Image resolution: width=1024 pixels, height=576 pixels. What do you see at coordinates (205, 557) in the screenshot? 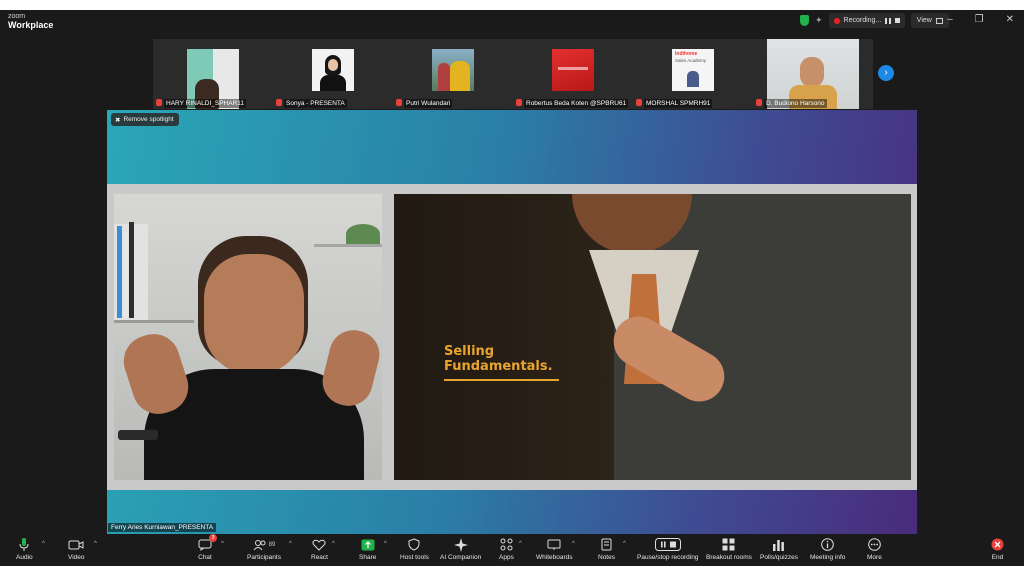
I see `chat-label: Chat` at bounding box center [205, 557].